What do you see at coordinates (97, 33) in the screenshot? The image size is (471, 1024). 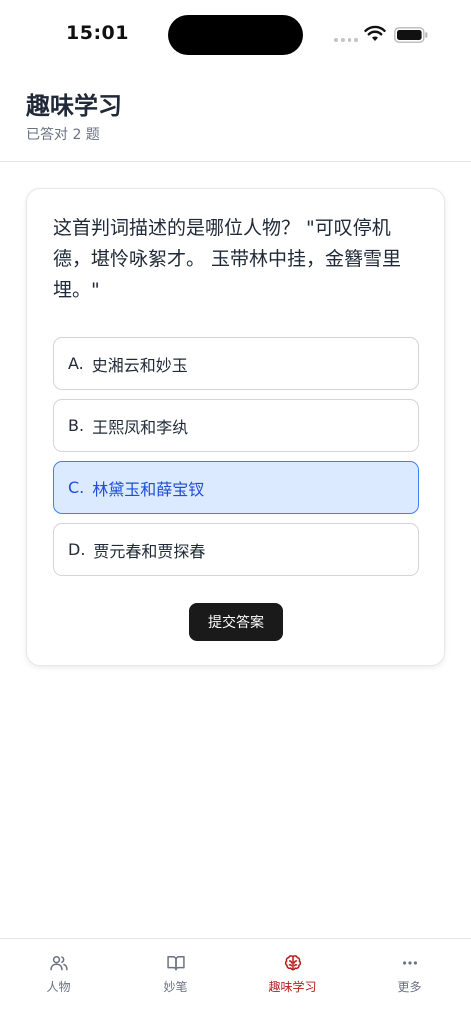 I see `status-time: 15:01` at bounding box center [97, 33].